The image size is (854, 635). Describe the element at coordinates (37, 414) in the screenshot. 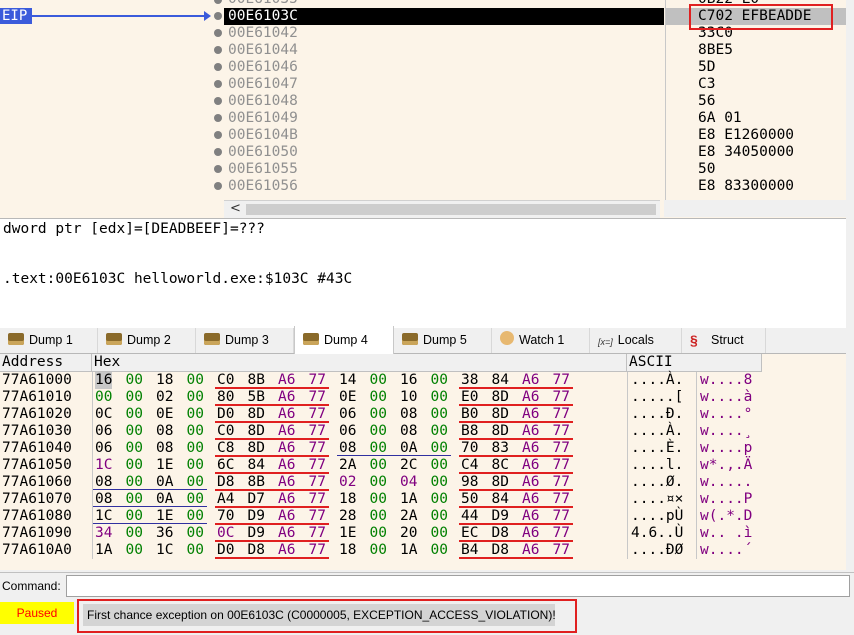

I see `dump-address: 77A61020` at that location.